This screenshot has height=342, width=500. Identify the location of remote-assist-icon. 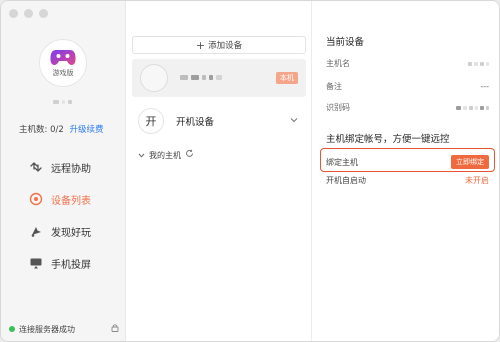
(36, 167).